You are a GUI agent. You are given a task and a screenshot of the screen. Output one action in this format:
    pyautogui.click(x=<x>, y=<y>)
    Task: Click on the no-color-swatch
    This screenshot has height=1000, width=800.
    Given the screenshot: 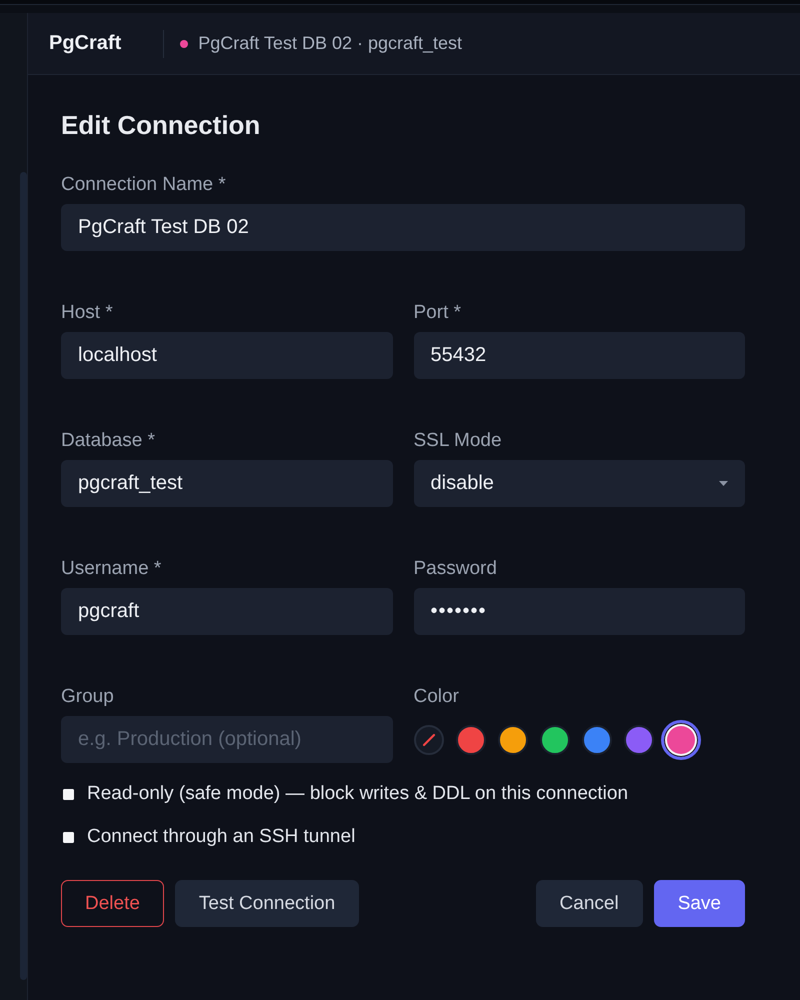 What is the action you would take?
    pyautogui.click(x=429, y=739)
    